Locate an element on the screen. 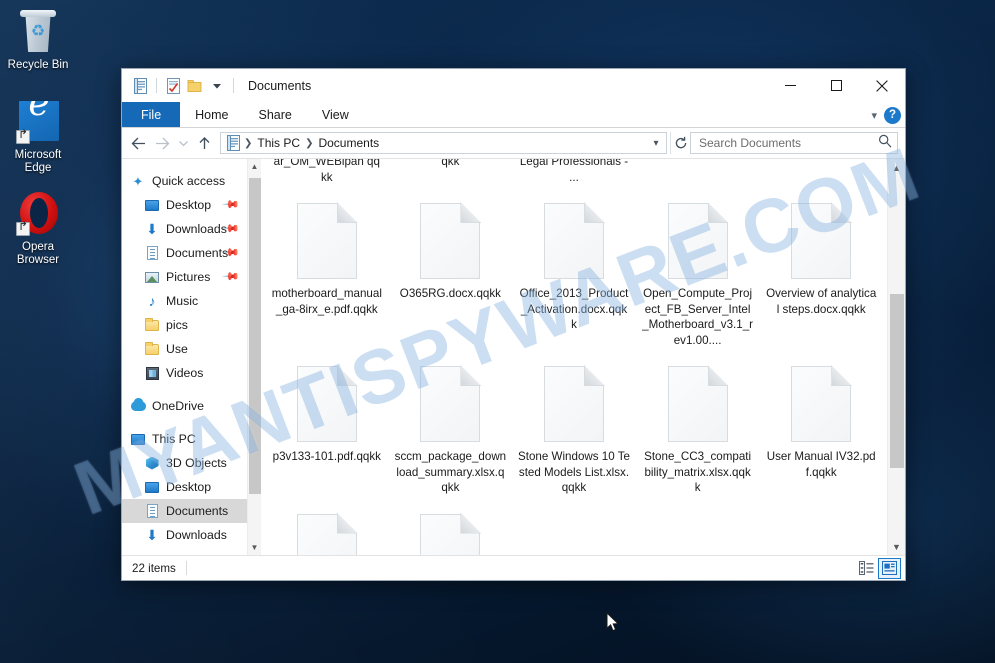 The image size is (995, 663). recent-locations-chevron-icon is located at coordinates (183, 143).